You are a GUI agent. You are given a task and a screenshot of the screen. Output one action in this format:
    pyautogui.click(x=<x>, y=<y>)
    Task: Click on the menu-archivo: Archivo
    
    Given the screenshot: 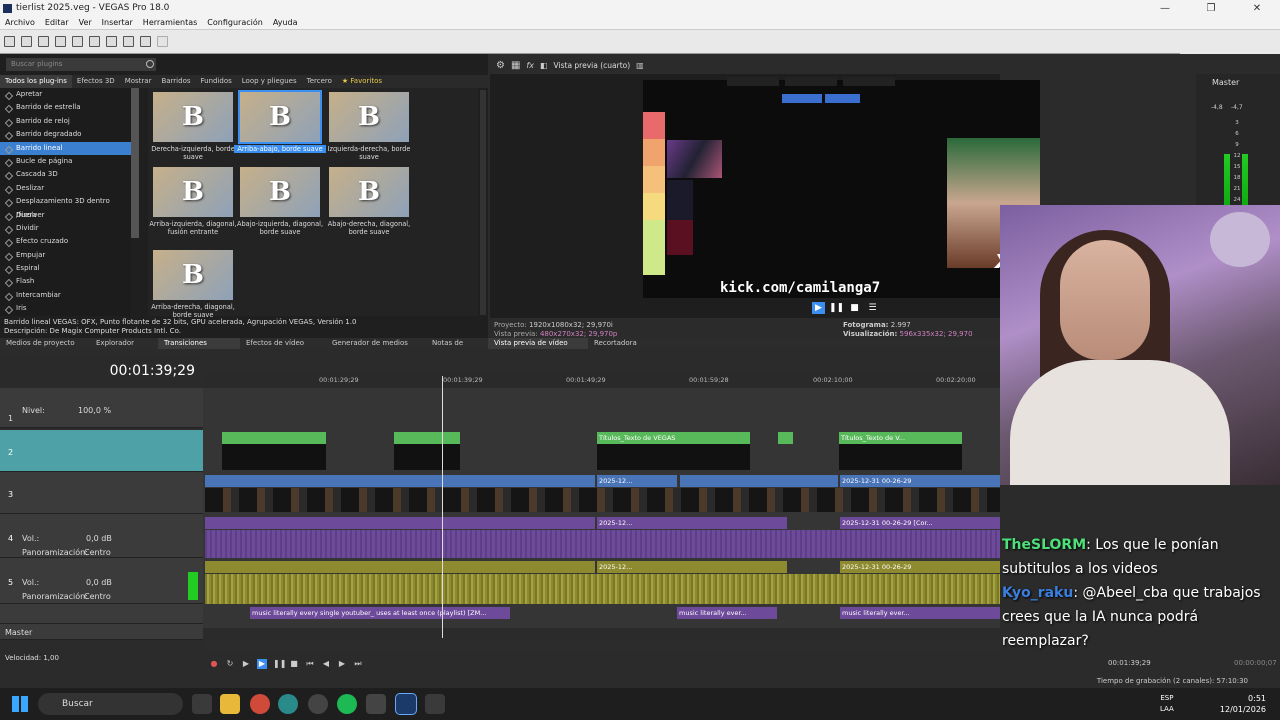 What is the action you would take?
    pyautogui.click(x=20, y=22)
    